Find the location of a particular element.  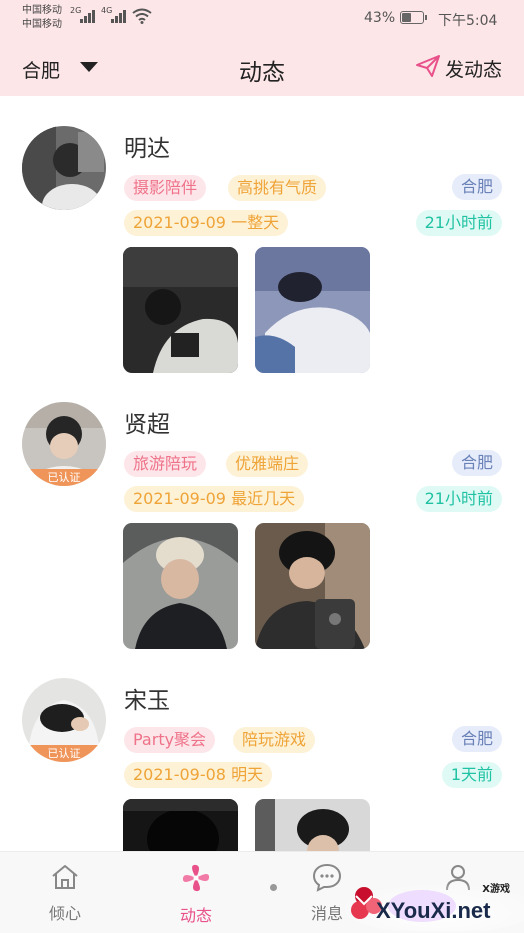

site-watermark: X游戏 XYouXi.net is located at coordinates (432, 903).